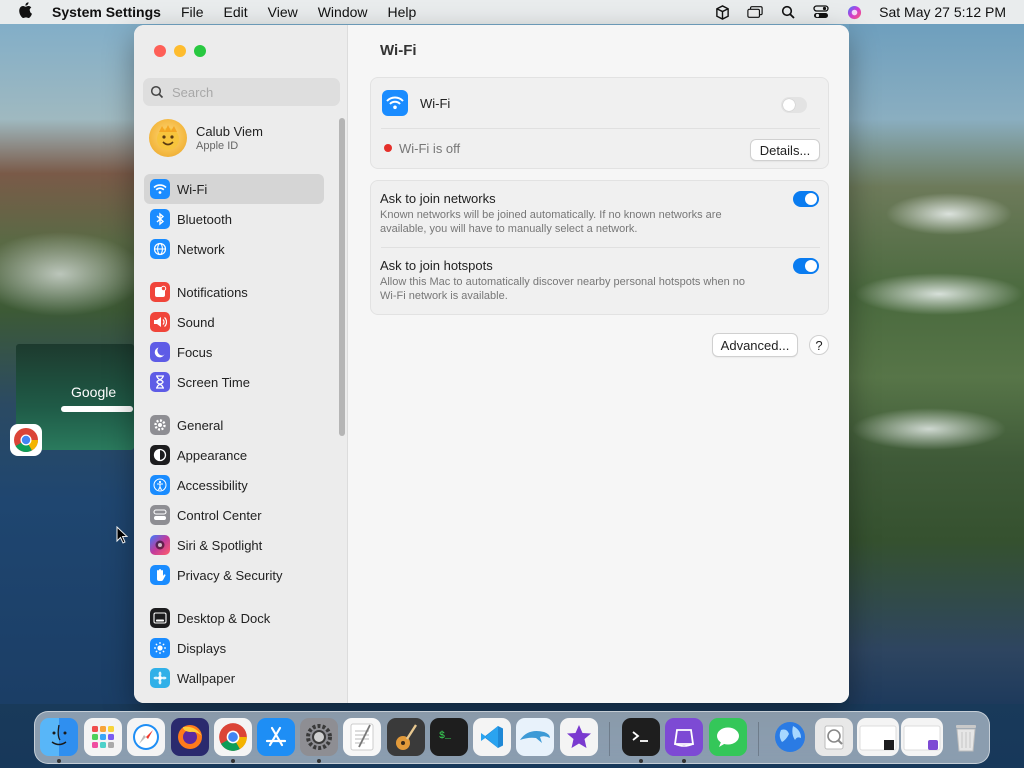 The height and width of the screenshot is (768, 1024). What do you see at coordinates (192, 12) in the screenshot?
I see `menu-file: File` at bounding box center [192, 12].